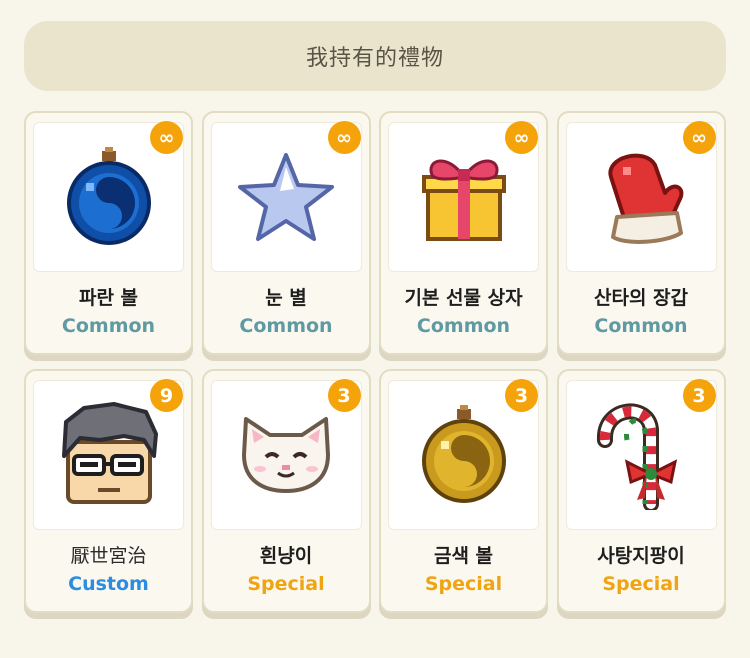 Image resolution: width=750 pixels, height=658 pixels. What do you see at coordinates (108, 556) in the screenshot?
I see `gift-name: 厭世宮治` at bounding box center [108, 556].